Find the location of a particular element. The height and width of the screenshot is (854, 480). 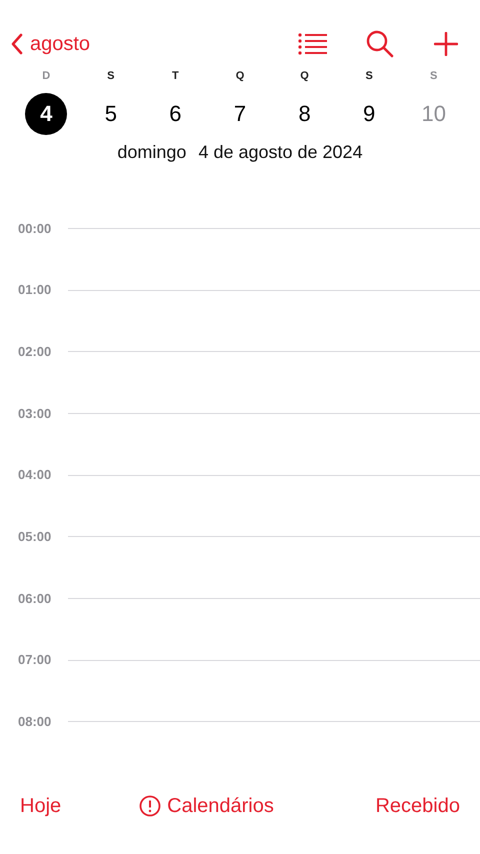

date-label: 4 de agosto de 2024 is located at coordinates (280, 152).